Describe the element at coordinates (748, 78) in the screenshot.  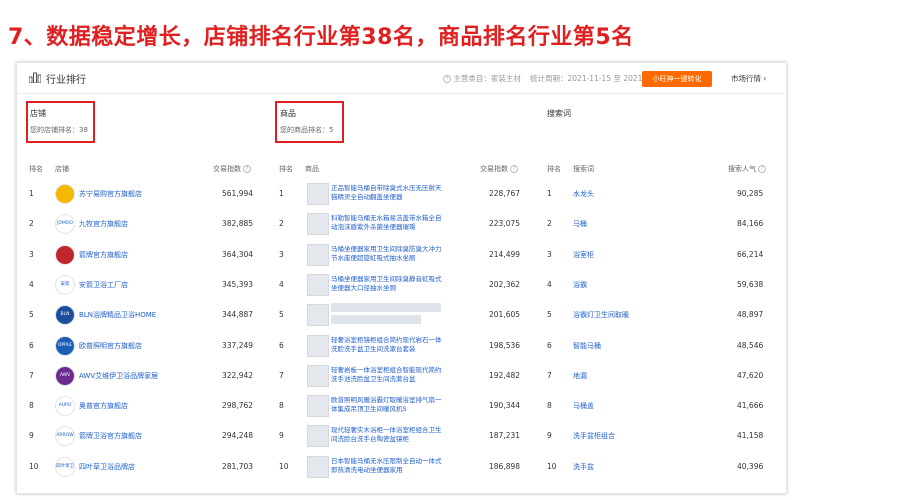
I see `market-trend-link: 市场行情 ›` at that location.